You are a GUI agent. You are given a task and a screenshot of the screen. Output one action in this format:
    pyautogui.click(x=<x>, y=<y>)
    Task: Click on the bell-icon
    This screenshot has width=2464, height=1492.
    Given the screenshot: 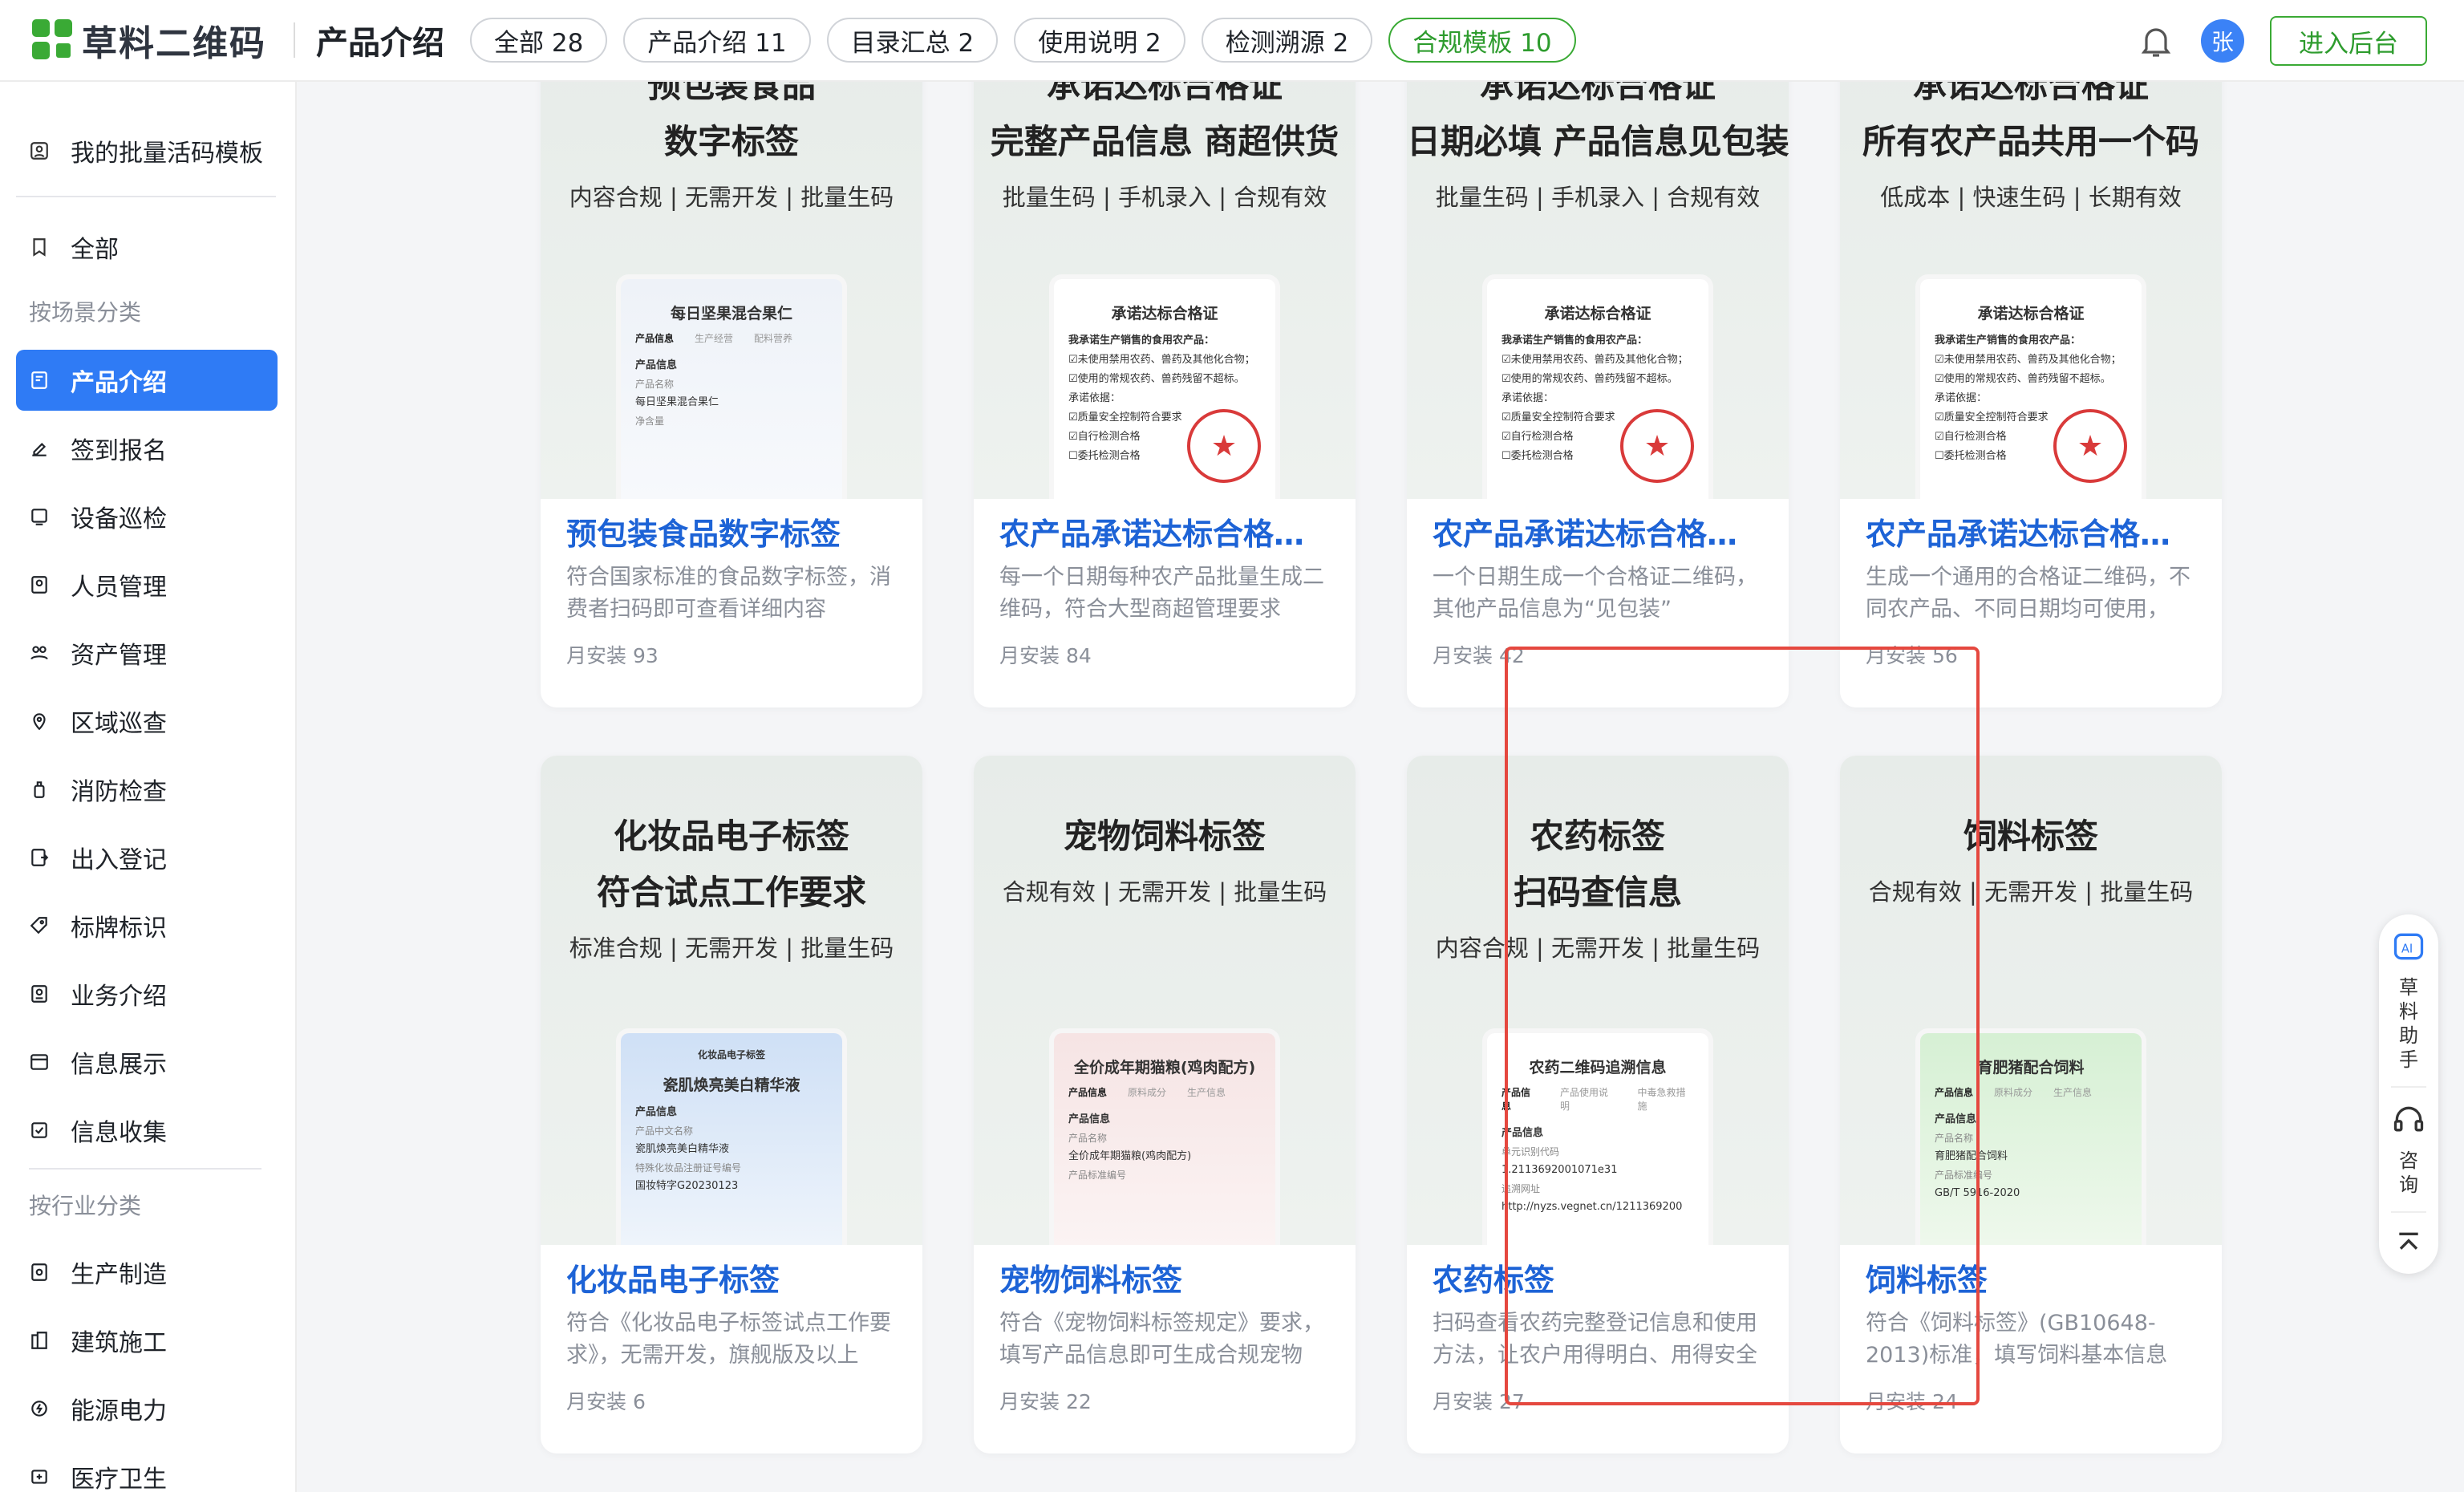 What is the action you would take?
    pyautogui.click(x=2156, y=41)
    